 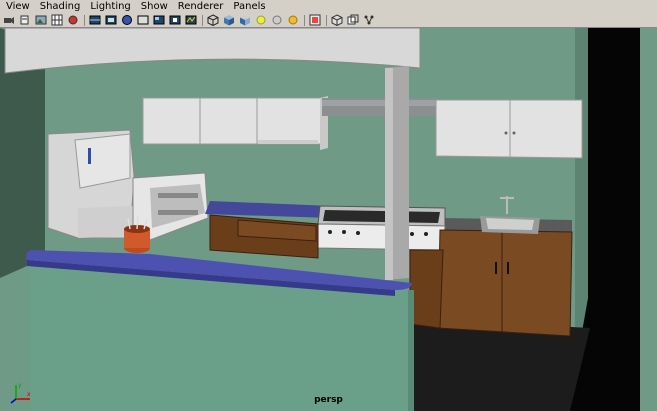 I want to click on menu-panels: Panels, so click(x=249, y=6).